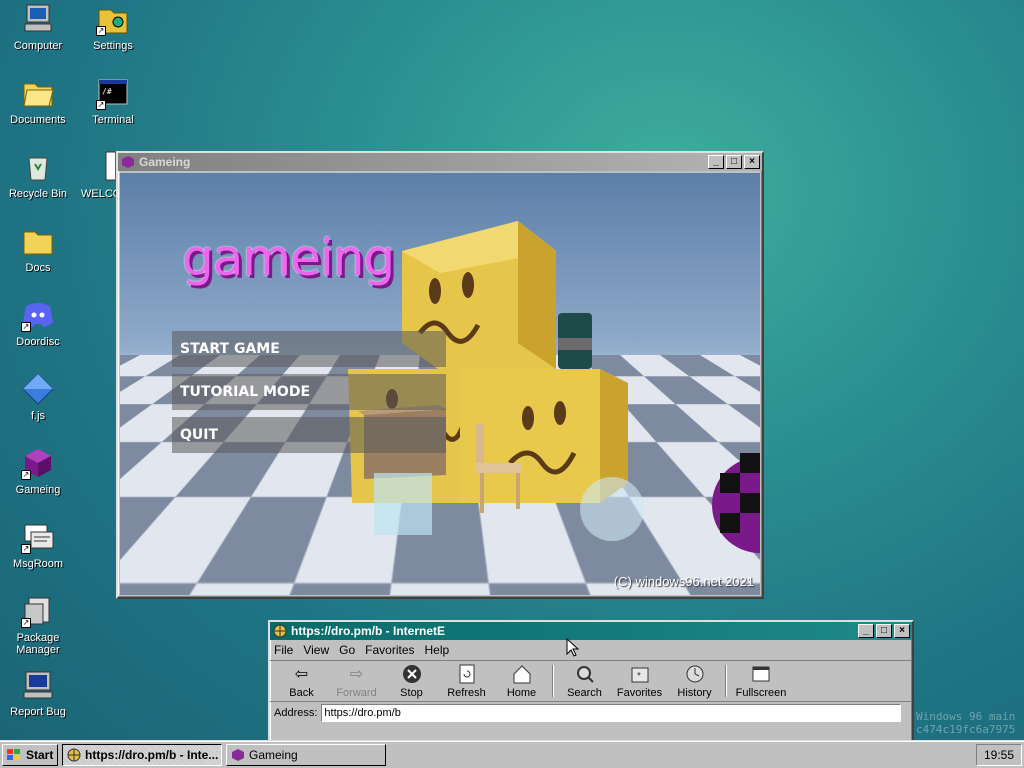  I want to click on watermark-line: c474c19fc6a7975, so click(966, 729).